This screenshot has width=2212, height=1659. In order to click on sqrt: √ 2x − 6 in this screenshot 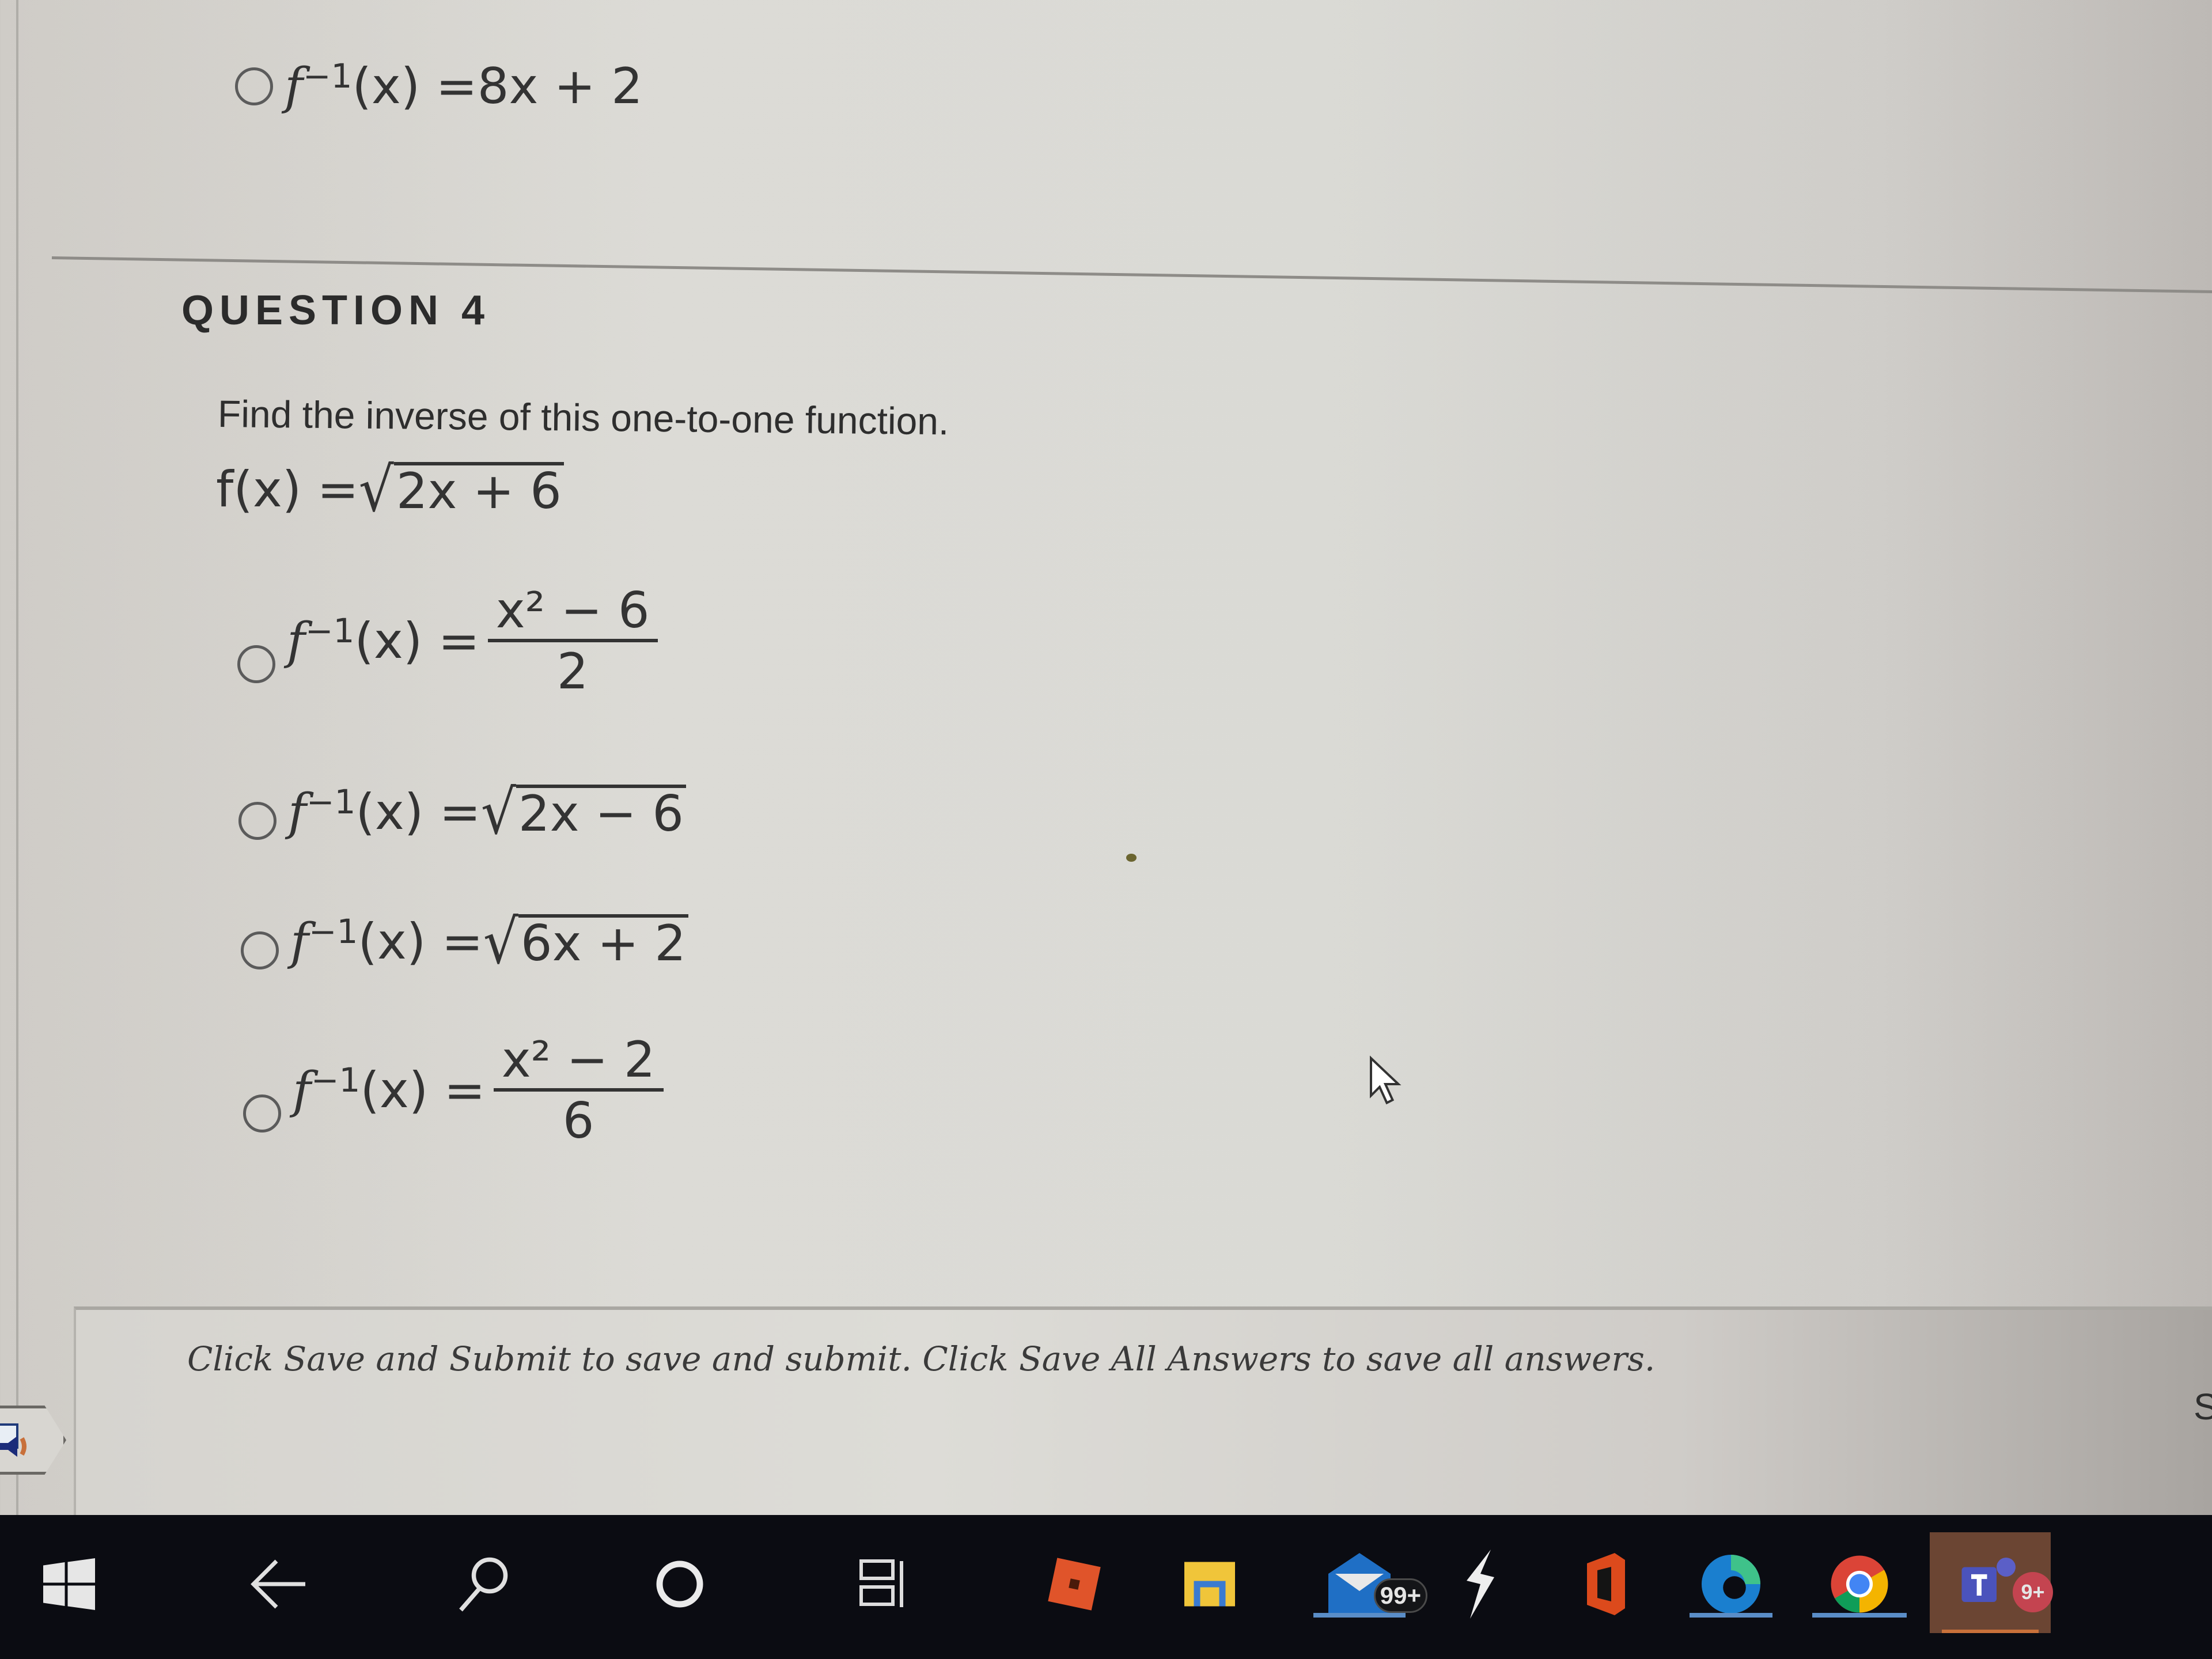, I will do `click(583, 812)`.